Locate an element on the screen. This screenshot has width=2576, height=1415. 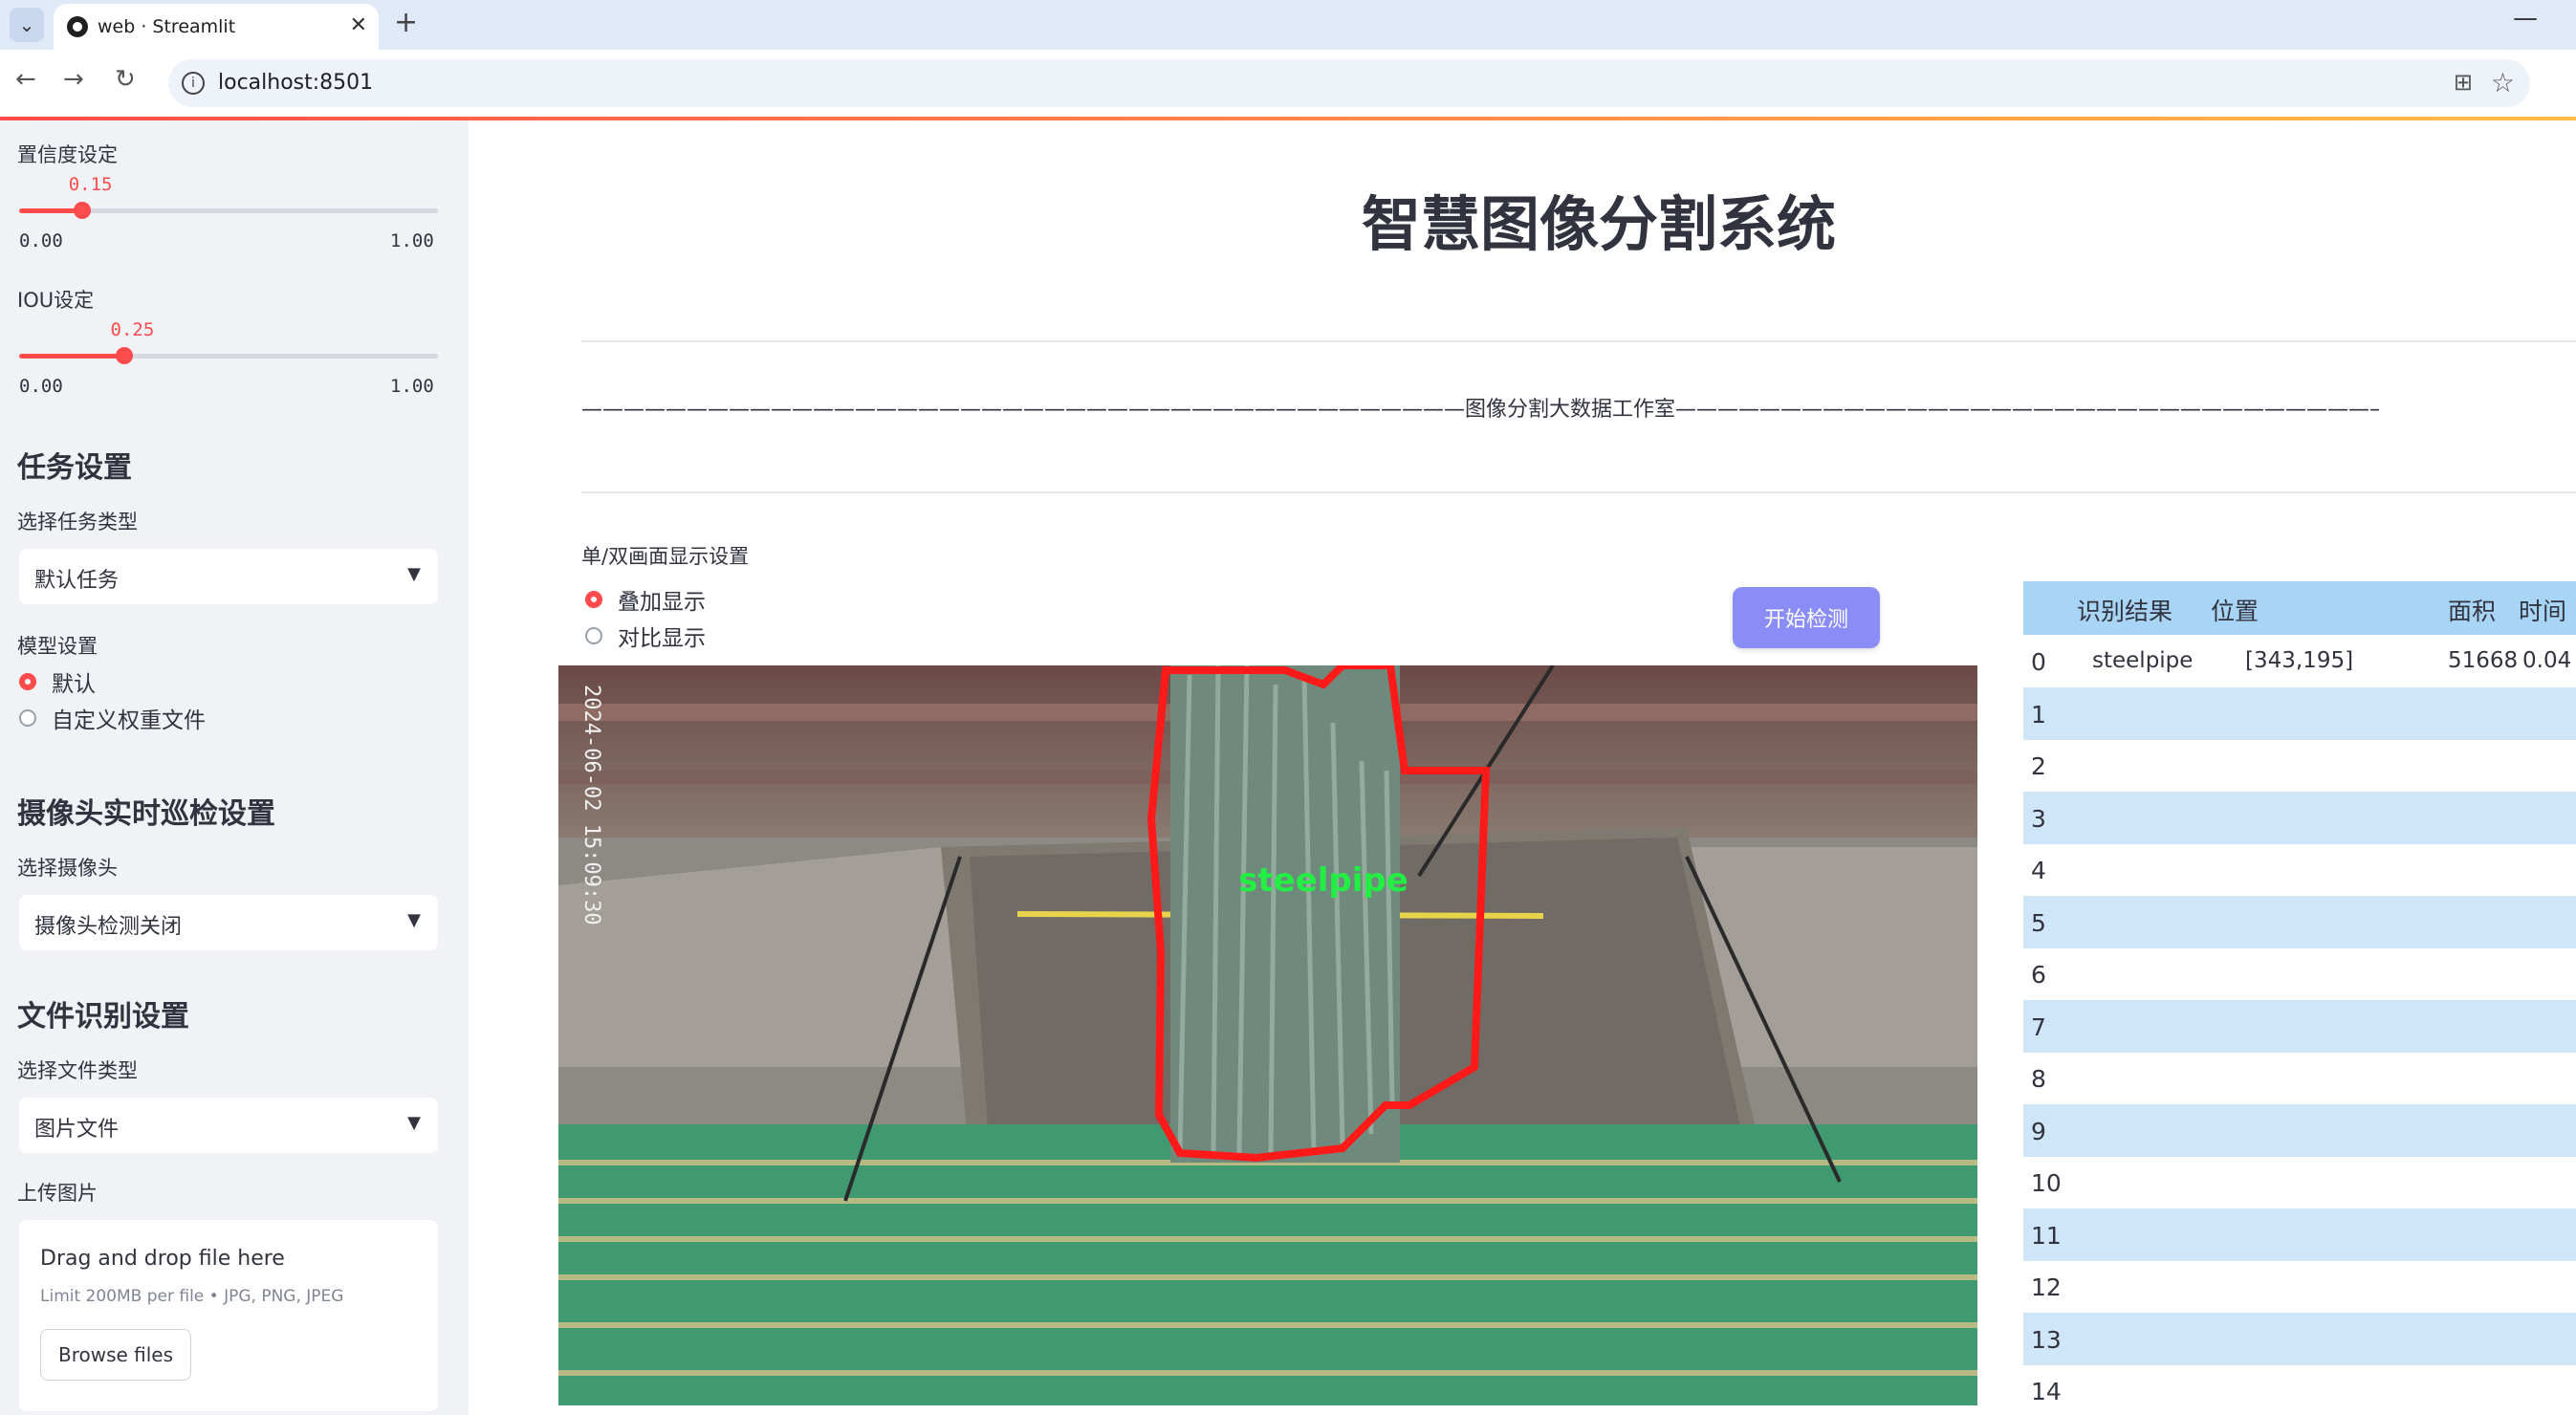
area-cell: 51668 is located at coordinates (2483, 660).